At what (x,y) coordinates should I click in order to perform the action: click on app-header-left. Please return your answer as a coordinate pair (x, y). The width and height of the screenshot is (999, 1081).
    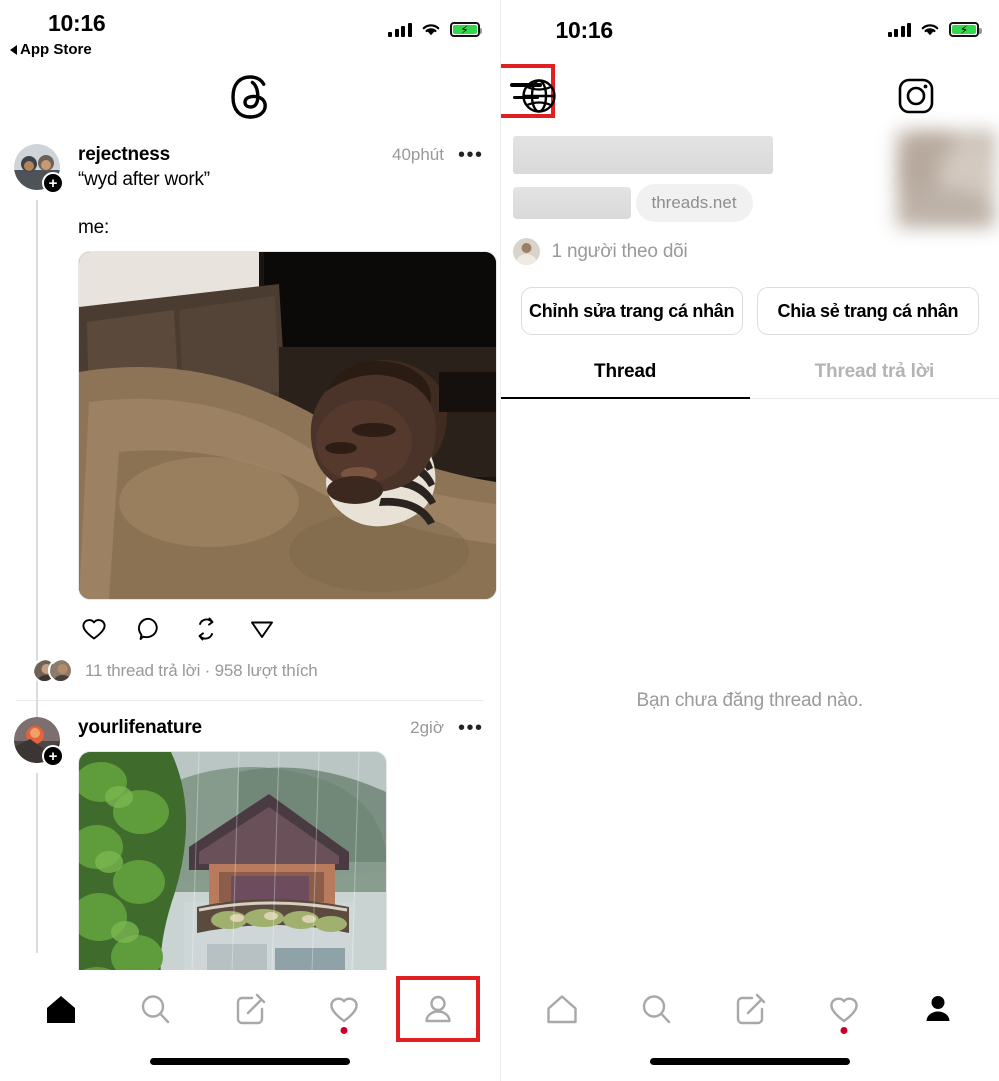
    Looking at the image, I should click on (250, 99).